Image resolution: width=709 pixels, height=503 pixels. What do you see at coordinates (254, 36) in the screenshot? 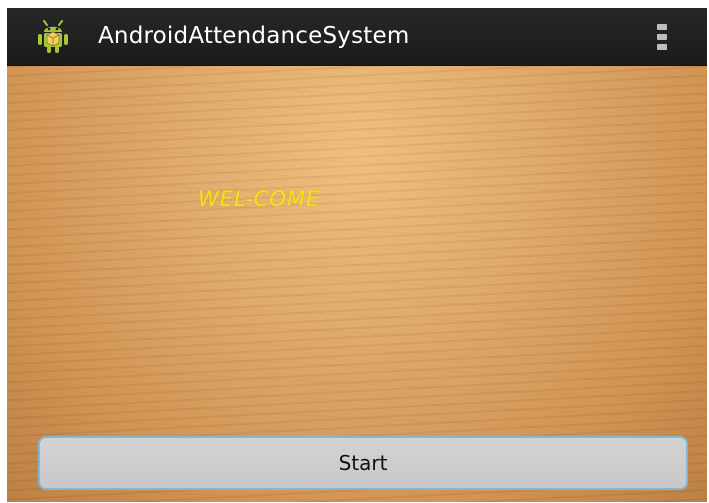
I see `app-title: AndroidAttendanceSystem` at bounding box center [254, 36].